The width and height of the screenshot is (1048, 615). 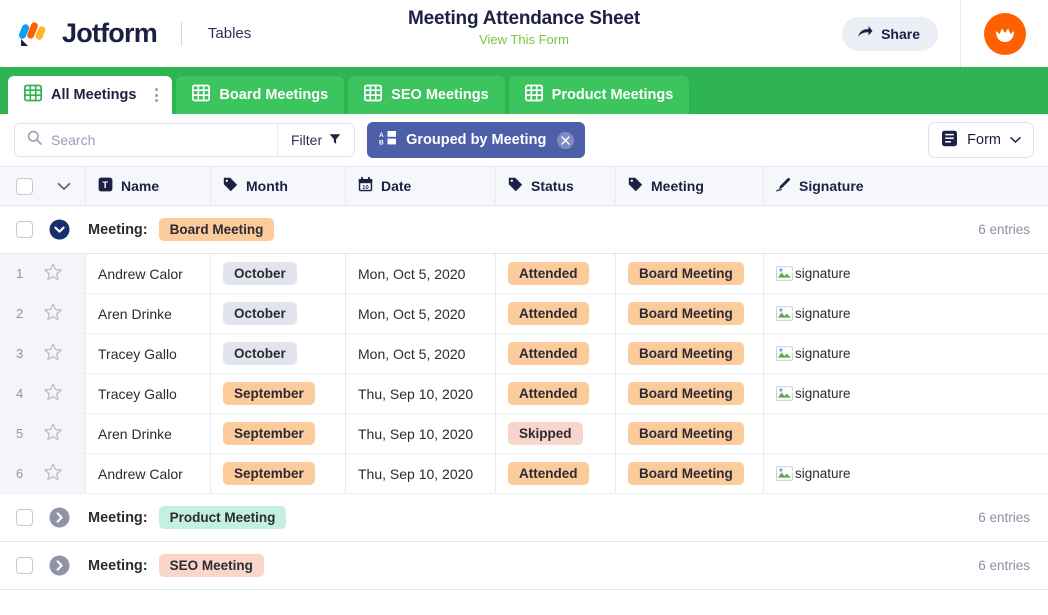 I want to click on group-entry-count: 6 entries, so click(x=1004, y=229).